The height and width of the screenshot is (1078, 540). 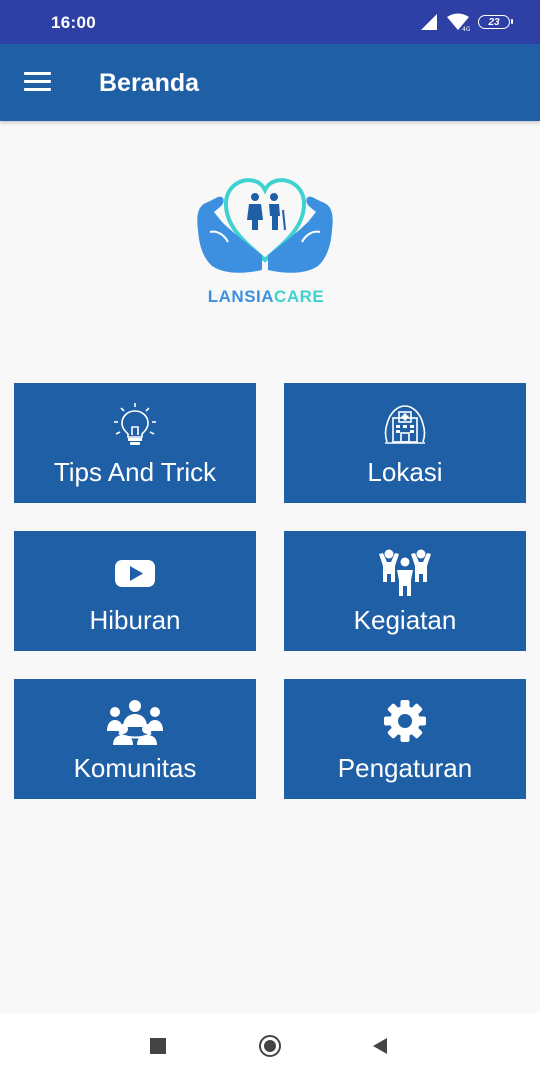 I want to click on tile-label: Komunitas, so click(x=135, y=768).